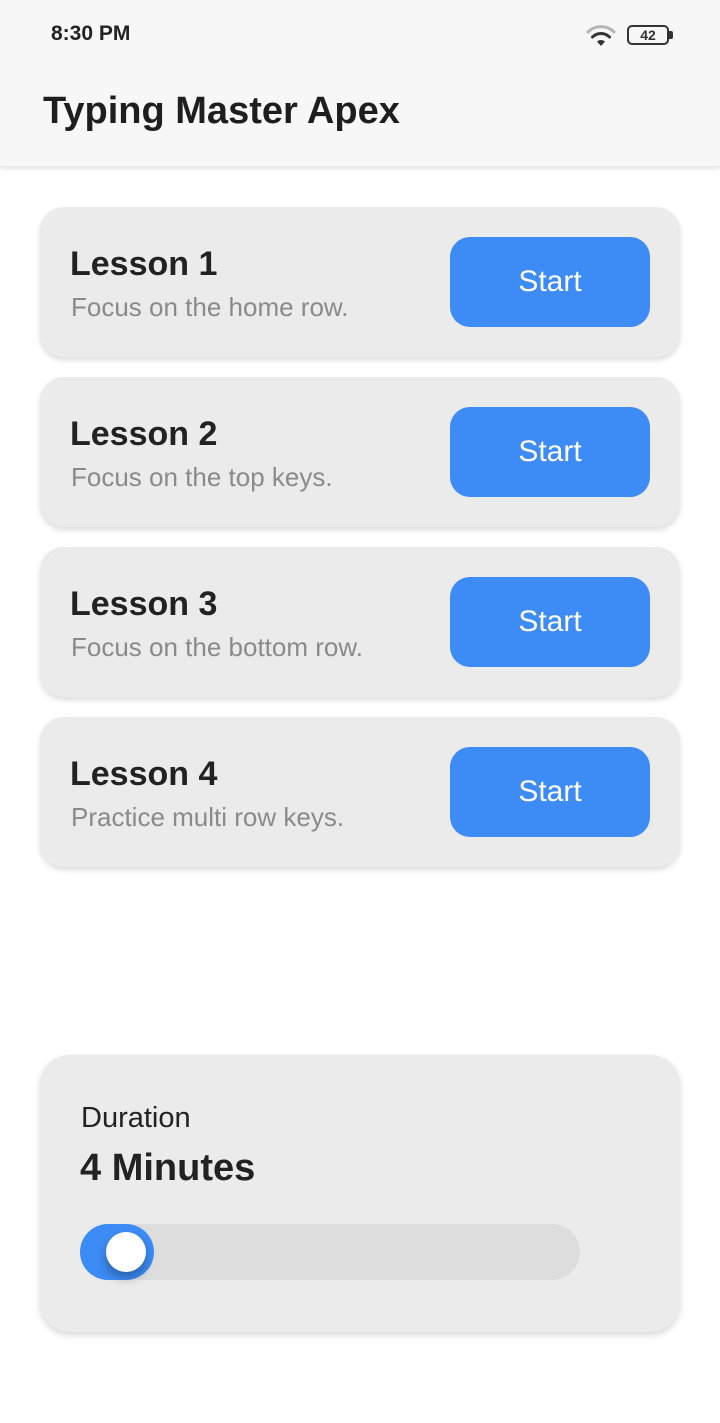 This screenshot has width=720, height=1423. Describe the element at coordinates (221, 111) in the screenshot. I see `app-title: Typing Master Apex` at that location.